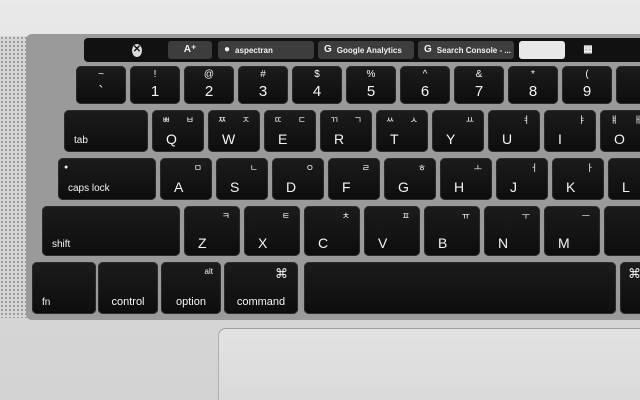  Describe the element at coordinates (298, 179) in the screenshot. I see `key-d: ㅇ D` at that location.